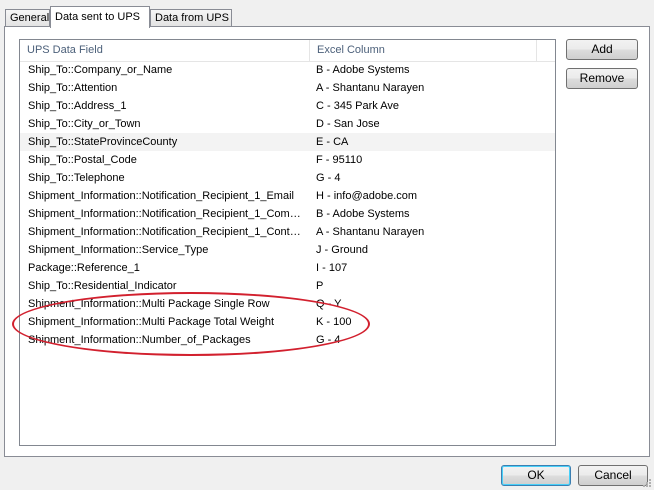 The height and width of the screenshot is (490, 654). What do you see at coordinates (334, 322) in the screenshot?
I see `column-cell: K - 100` at bounding box center [334, 322].